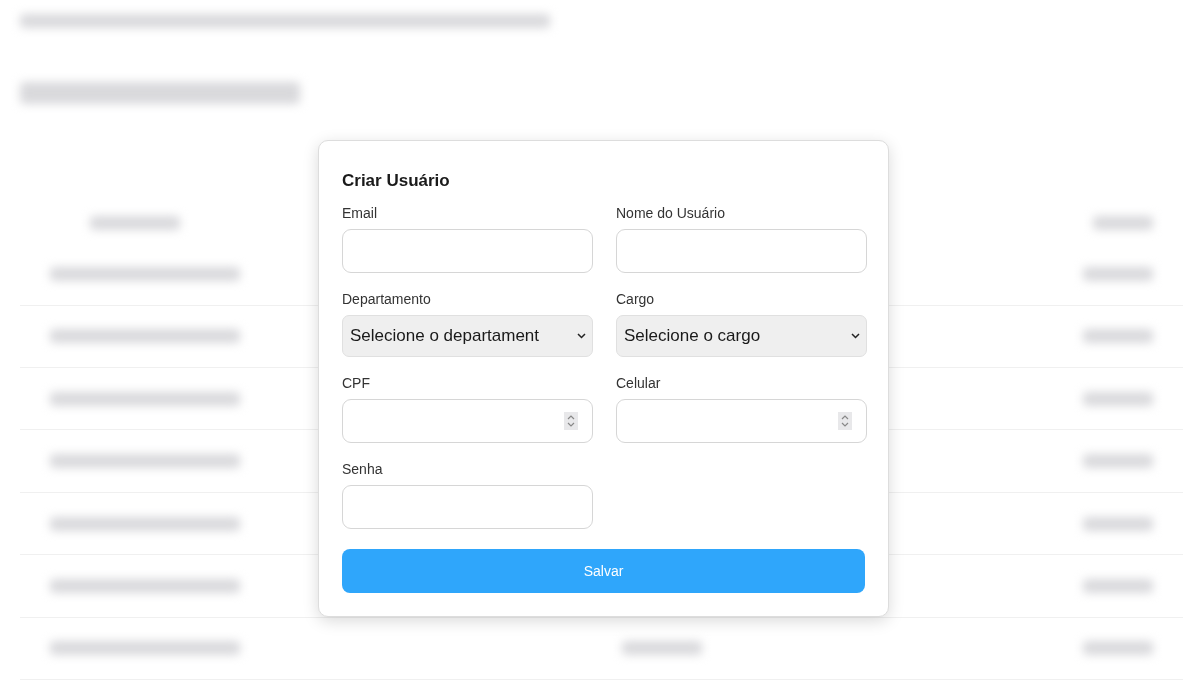 This screenshot has width=1203, height=694. Describe the element at coordinates (363, 469) in the screenshot. I see `field-label: Senha` at that location.